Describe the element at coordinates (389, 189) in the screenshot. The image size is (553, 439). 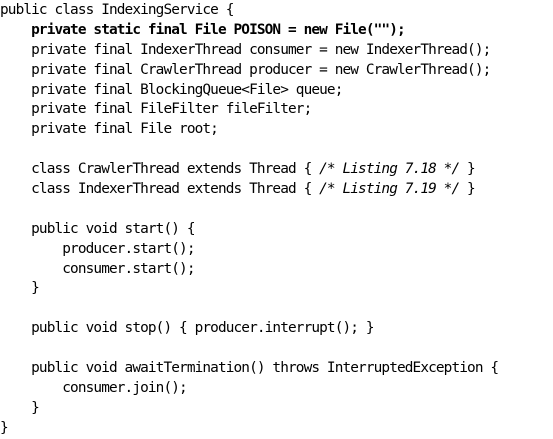
I see `code-comment: /* Listing 7.19 */` at that location.